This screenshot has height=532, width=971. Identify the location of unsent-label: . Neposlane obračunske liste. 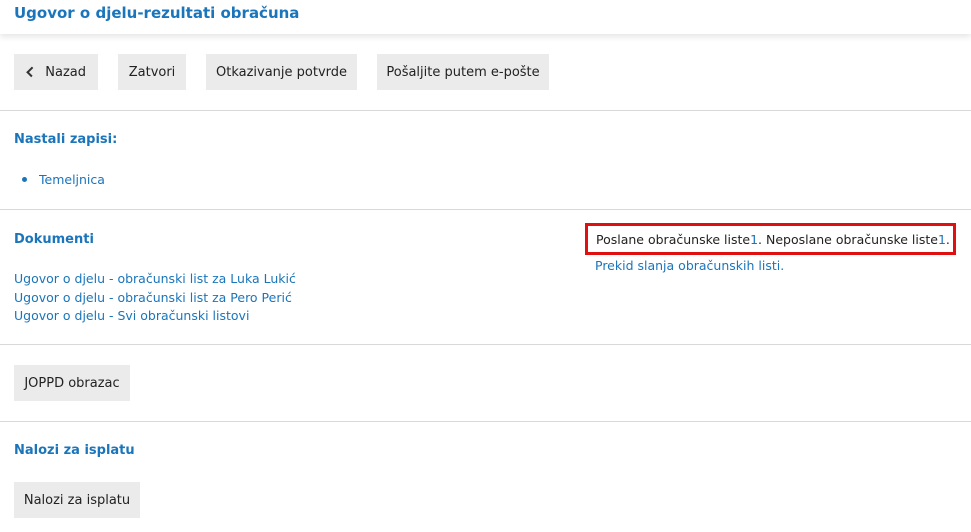
(848, 239).